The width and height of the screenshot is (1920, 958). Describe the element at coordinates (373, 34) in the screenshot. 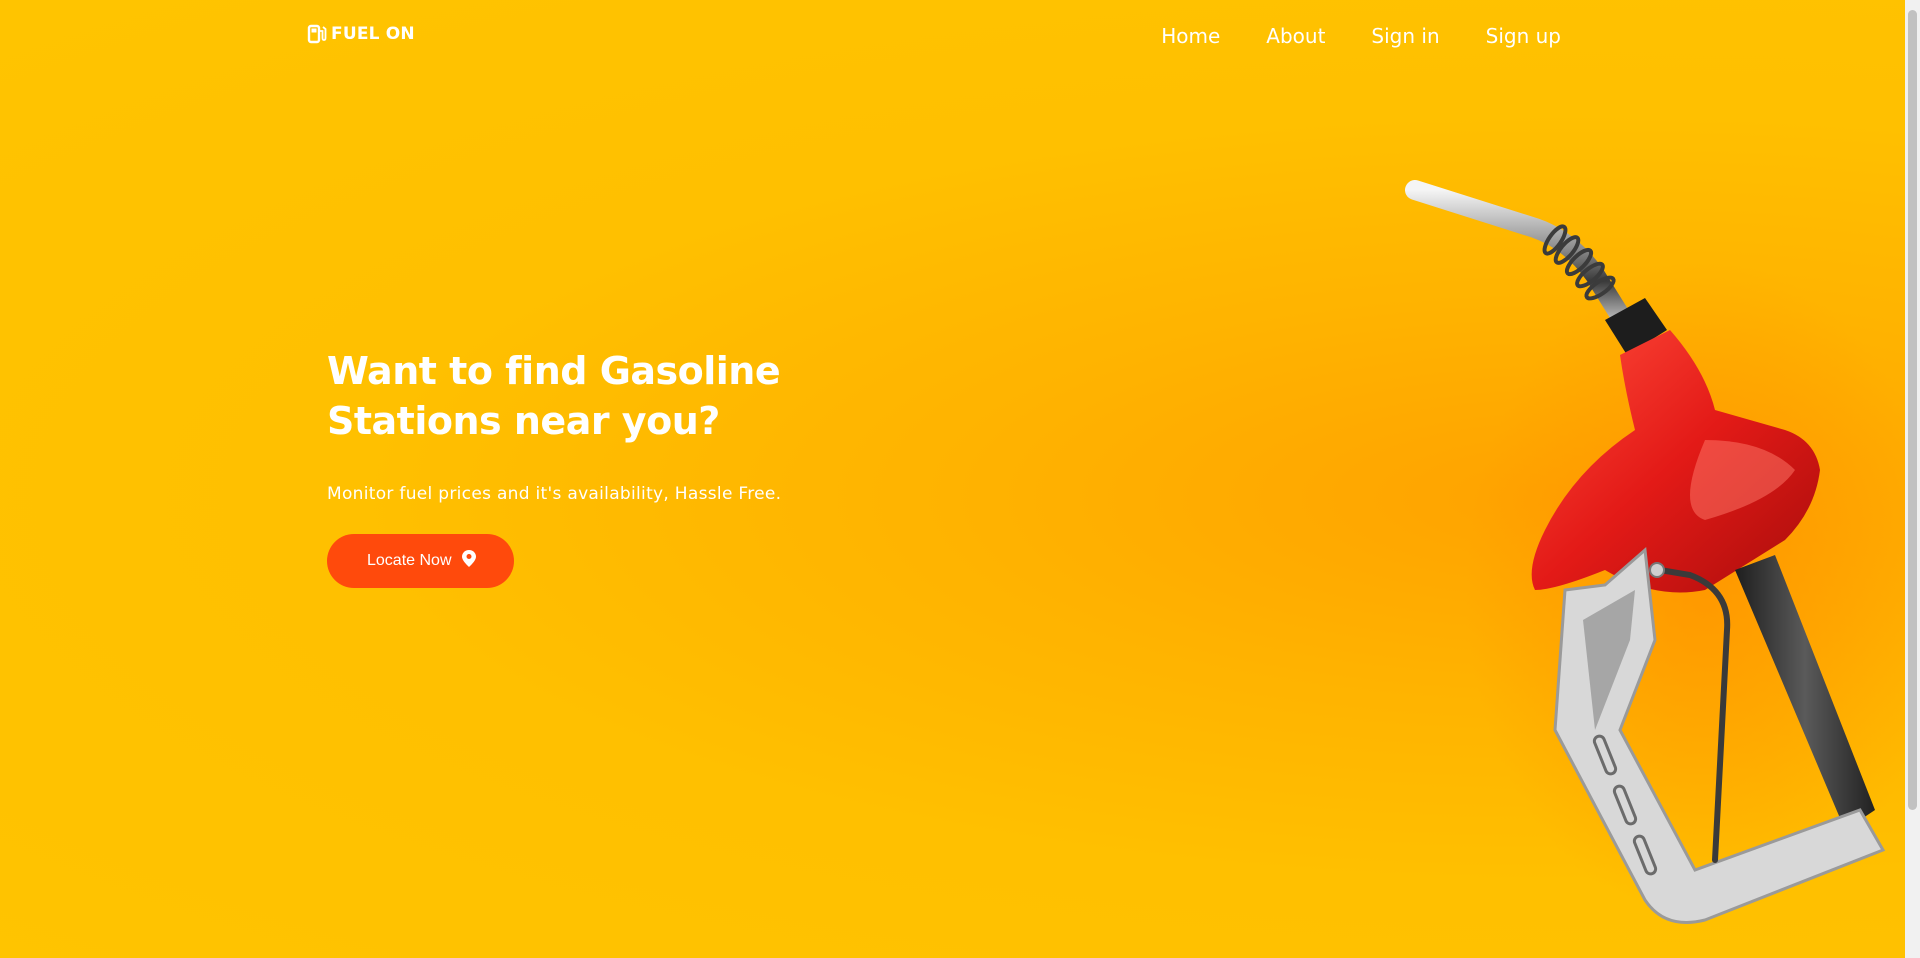

I see `brand-name: FUEL ON` at that location.